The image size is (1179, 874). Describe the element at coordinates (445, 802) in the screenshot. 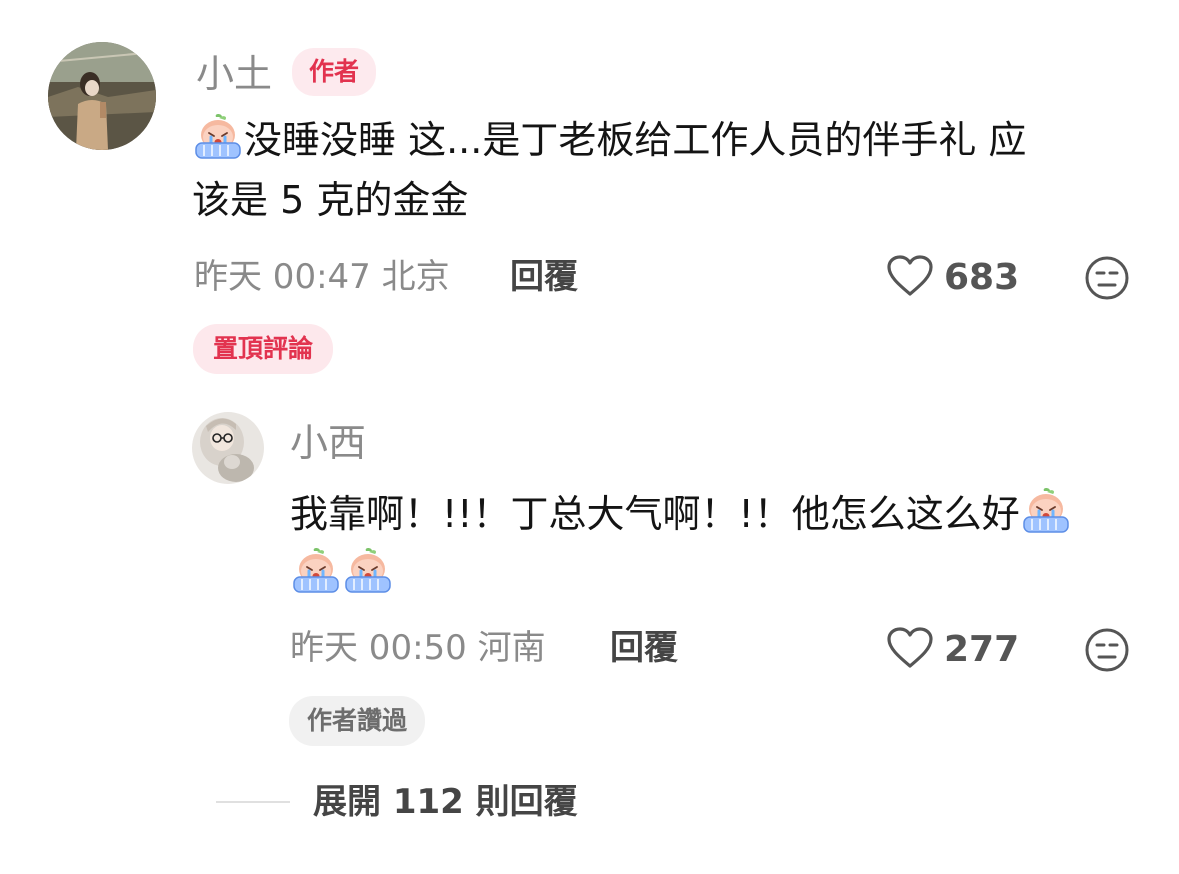

I see `expand-replies-button: 展開 112 則回覆` at that location.